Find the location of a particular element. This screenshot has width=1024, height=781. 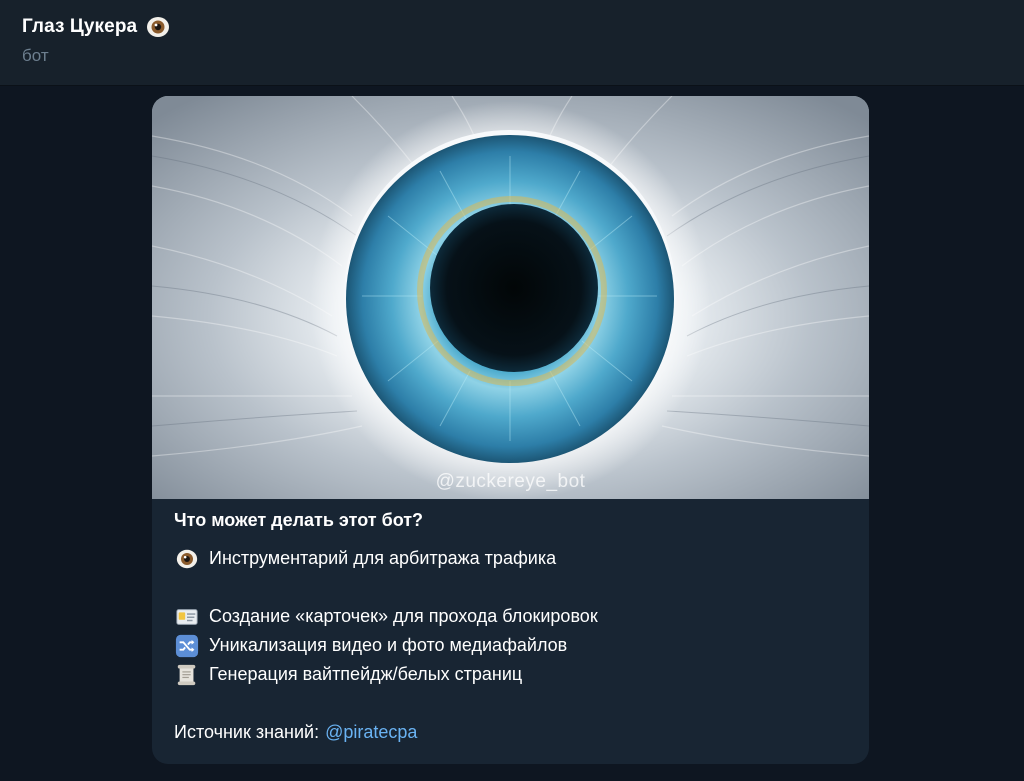

feature-text: Инструментарий для арбитража трафика is located at coordinates (383, 558).